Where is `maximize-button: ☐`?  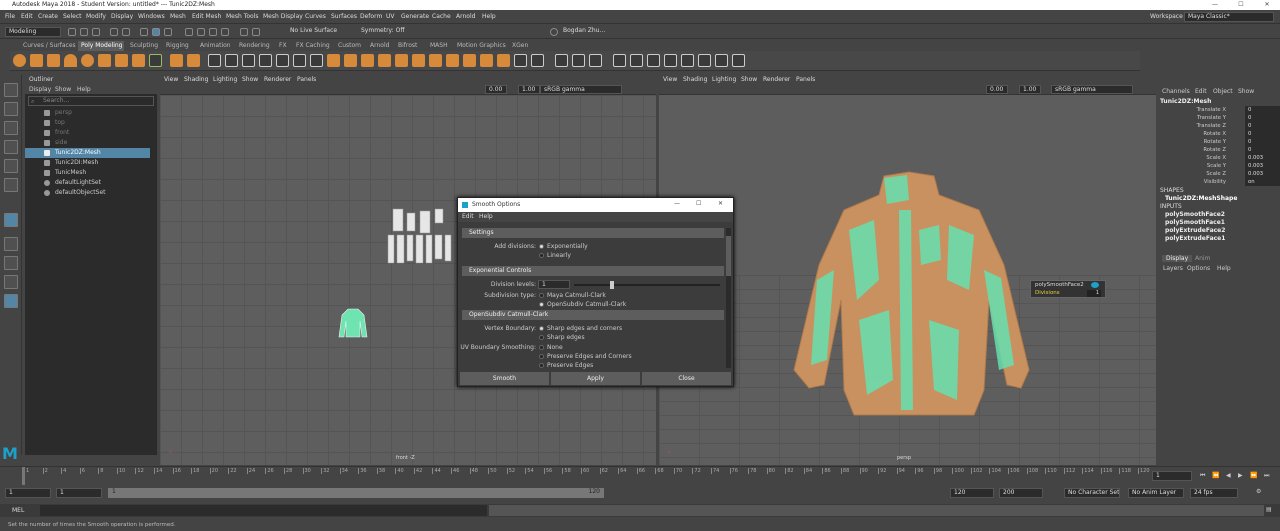
maximize-button: ☐ is located at coordinates (1241, 5).